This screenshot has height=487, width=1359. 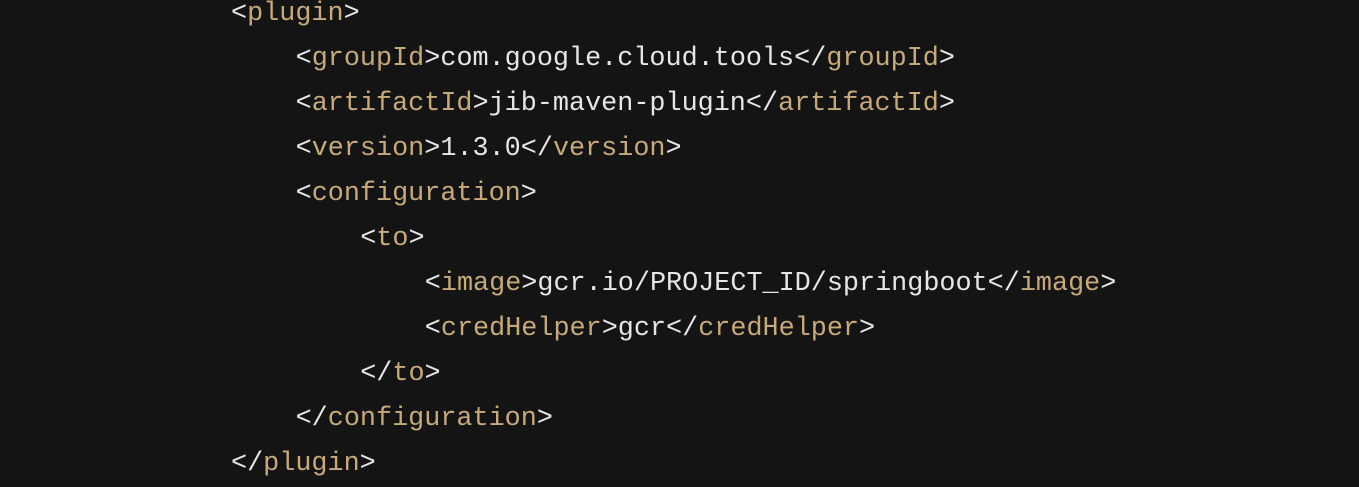 I want to click on code-line-credhelper: <credHelper>gcr</credHelper>, so click(x=553, y=329).